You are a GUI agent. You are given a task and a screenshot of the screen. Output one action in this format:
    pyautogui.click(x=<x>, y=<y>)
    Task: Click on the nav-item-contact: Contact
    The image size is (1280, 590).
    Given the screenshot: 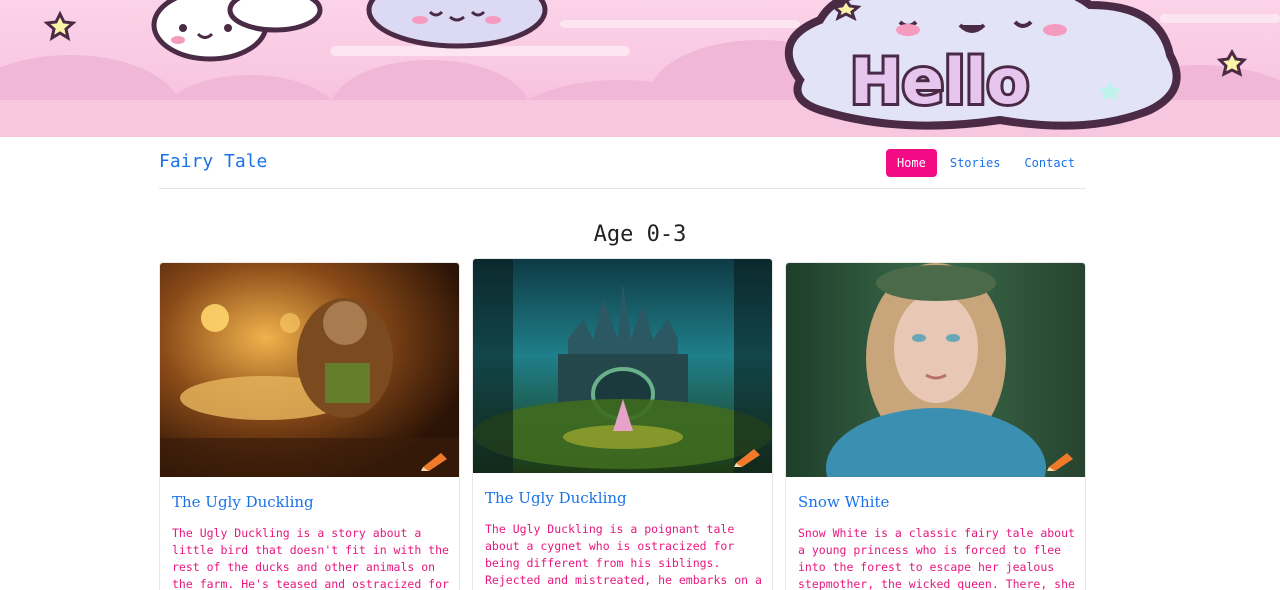 What is the action you would take?
    pyautogui.click(x=1049, y=163)
    